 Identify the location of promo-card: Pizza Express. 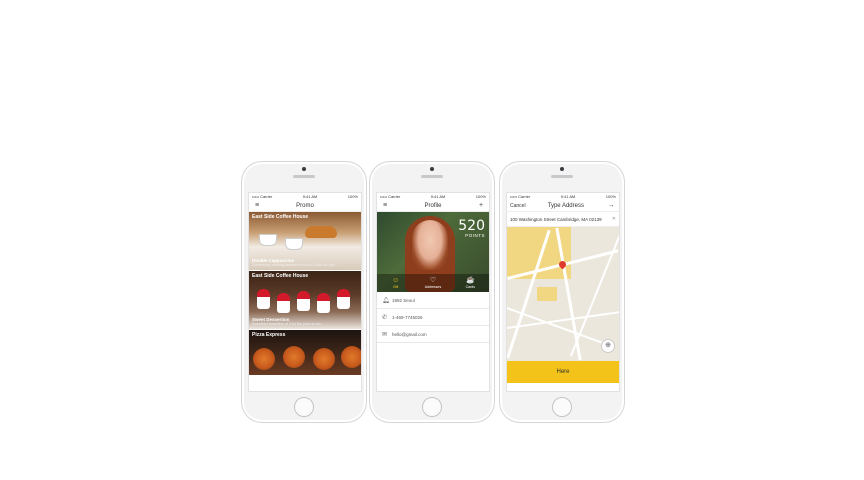
(305, 353).